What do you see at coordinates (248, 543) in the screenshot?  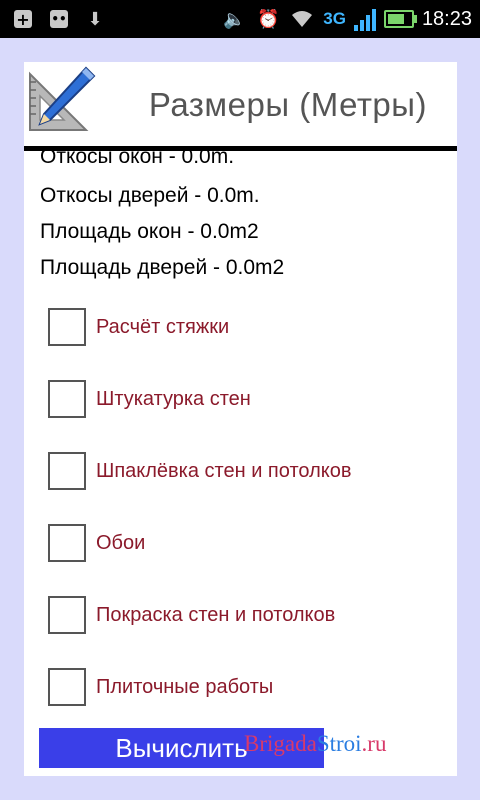 I see `option-wallpaper: Обои` at bounding box center [248, 543].